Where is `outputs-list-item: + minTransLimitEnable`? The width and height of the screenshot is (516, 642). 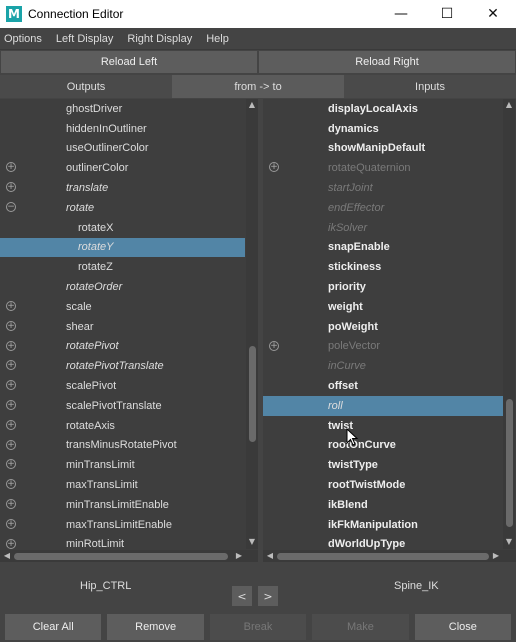
outputs-list-item: + minTransLimitEnable is located at coordinates (122, 505).